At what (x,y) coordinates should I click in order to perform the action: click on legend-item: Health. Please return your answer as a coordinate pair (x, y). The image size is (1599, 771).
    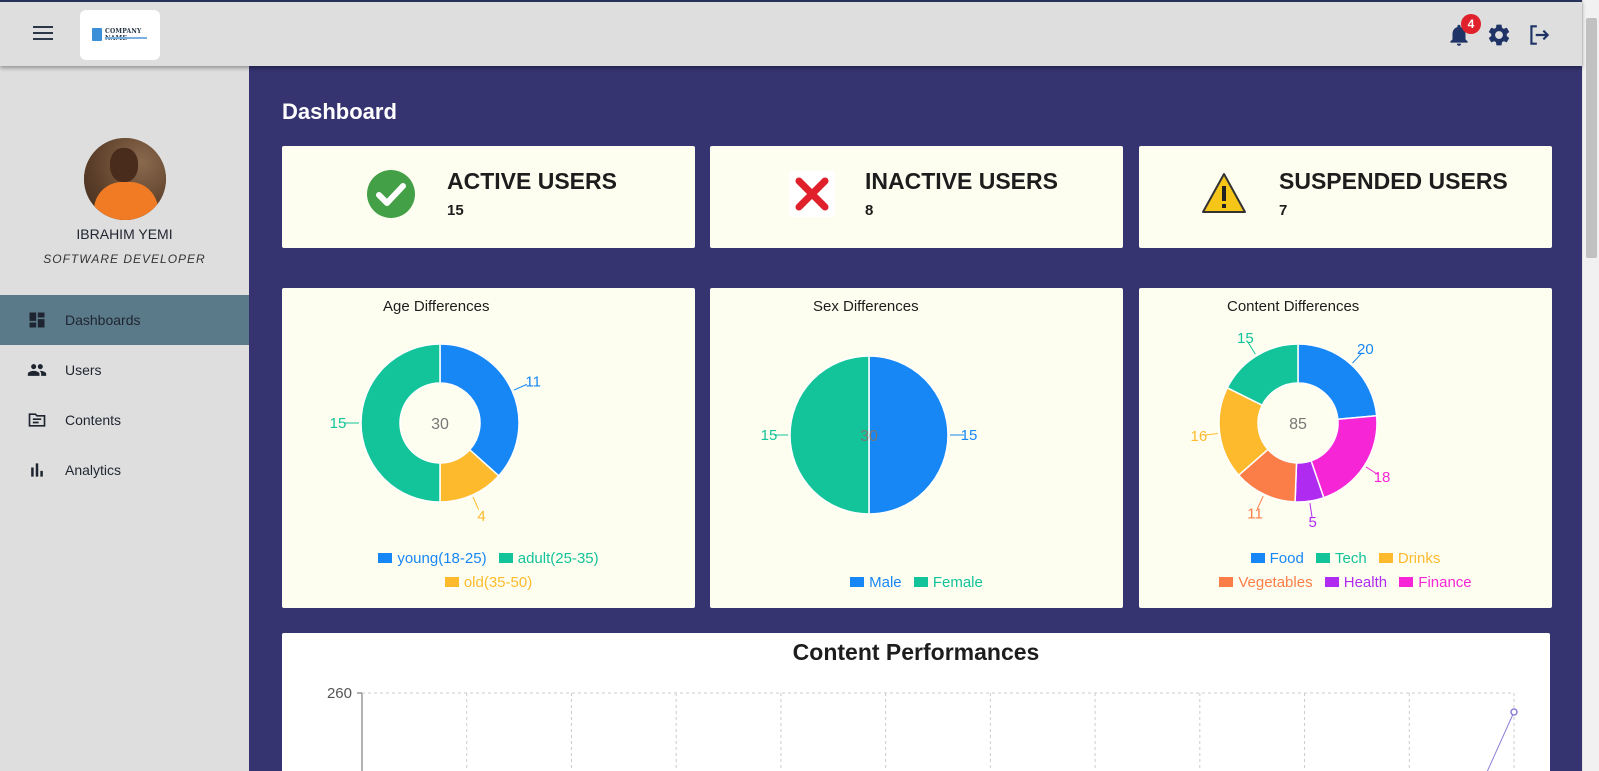
    Looking at the image, I should click on (1356, 582).